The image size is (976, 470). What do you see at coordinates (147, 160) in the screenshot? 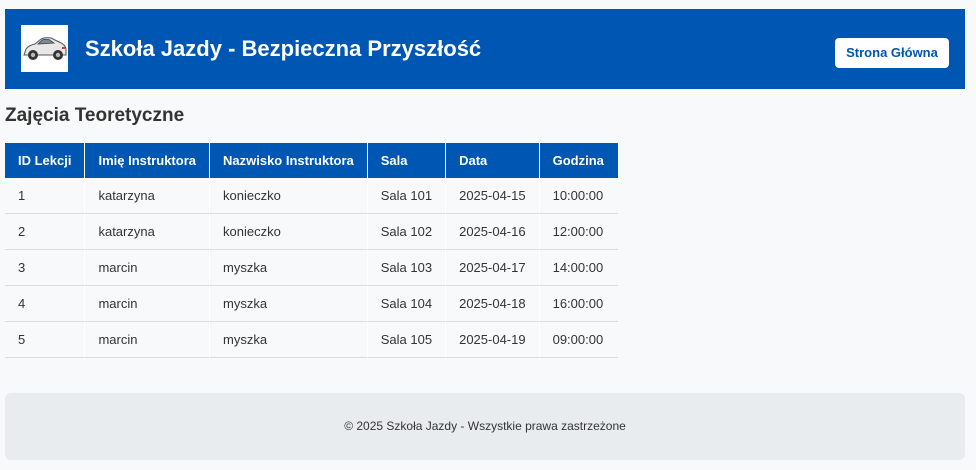
I see `column-header-first-name: Imię Instruktora` at bounding box center [147, 160].